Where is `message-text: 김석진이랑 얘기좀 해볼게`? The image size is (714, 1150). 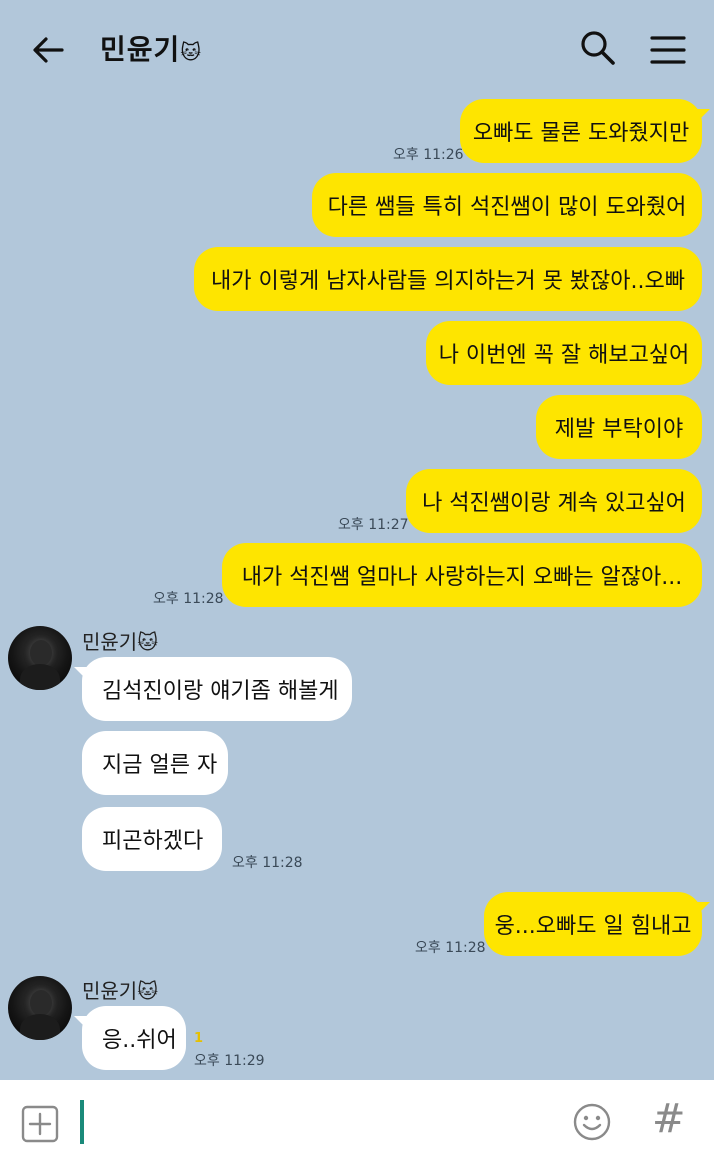
message-text: 김석진이랑 얘기좀 해볼게 is located at coordinates (220, 691).